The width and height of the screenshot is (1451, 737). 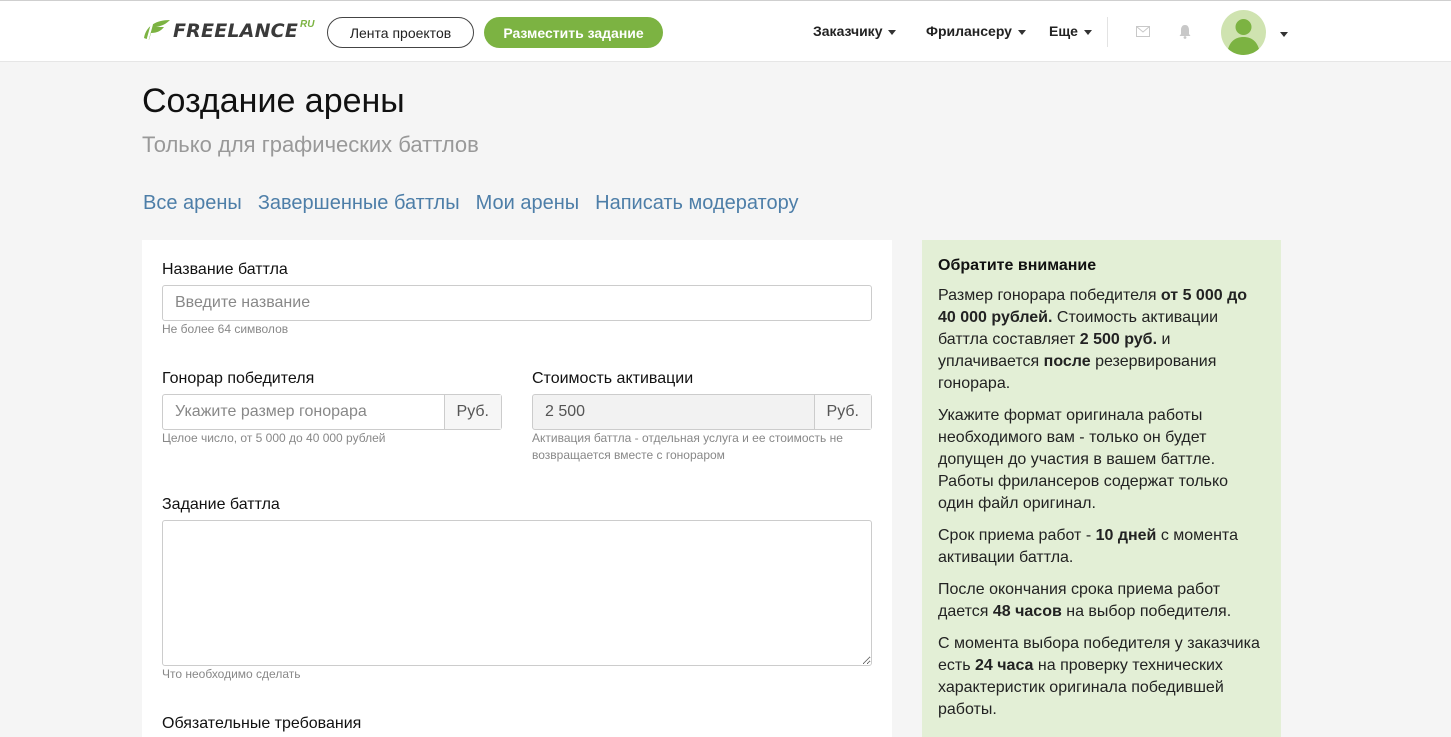 What do you see at coordinates (236, 31) in the screenshot?
I see `logo-text: FREELANCE` at bounding box center [236, 31].